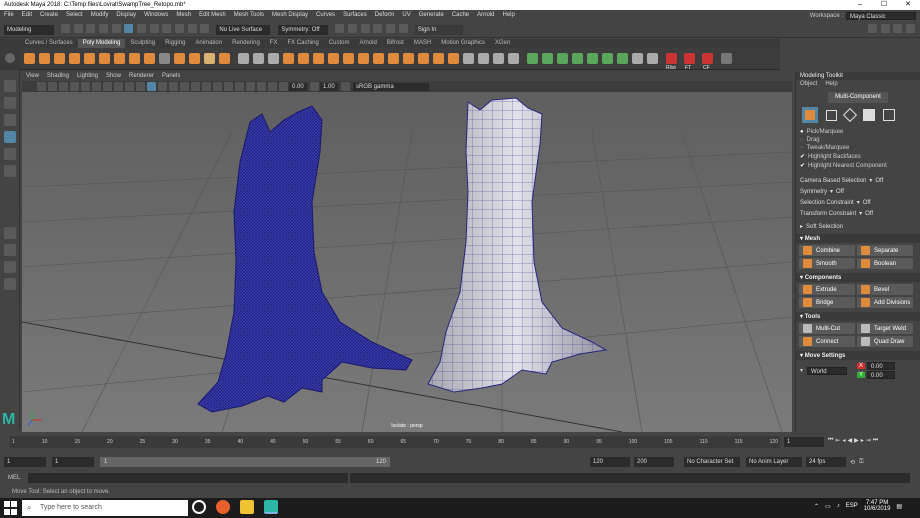 The image size is (920, 518). Describe the element at coordinates (707, 62) in the screenshot. I see `cf-icon: CF` at that location.